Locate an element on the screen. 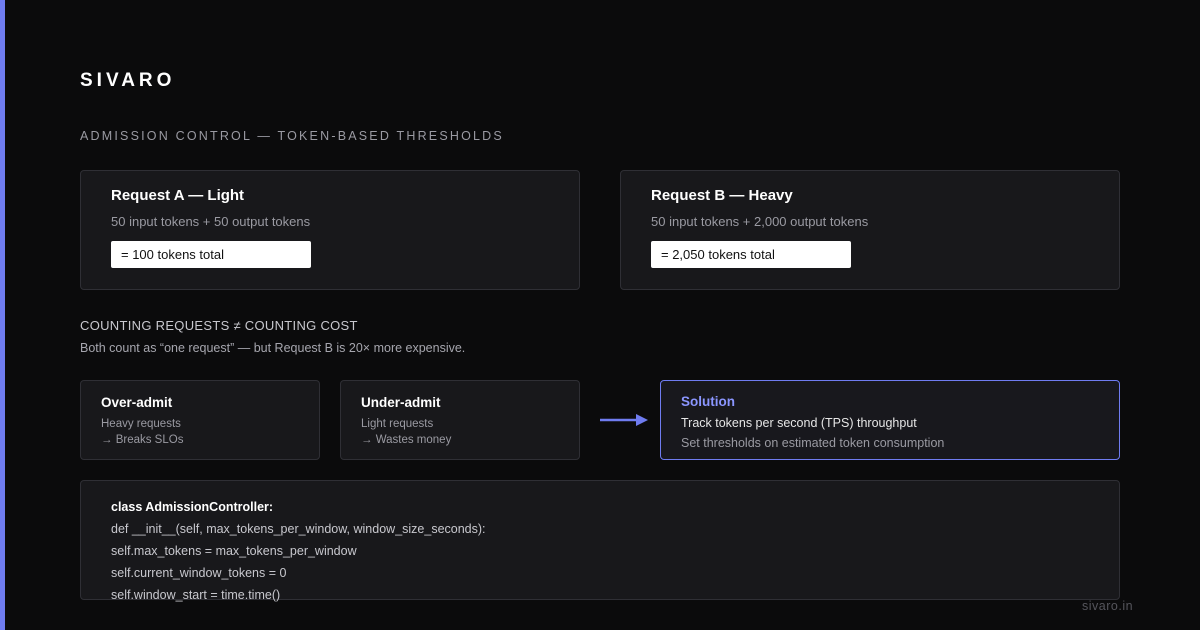  footer-domain: sivaro.in is located at coordinates (1108, 606).